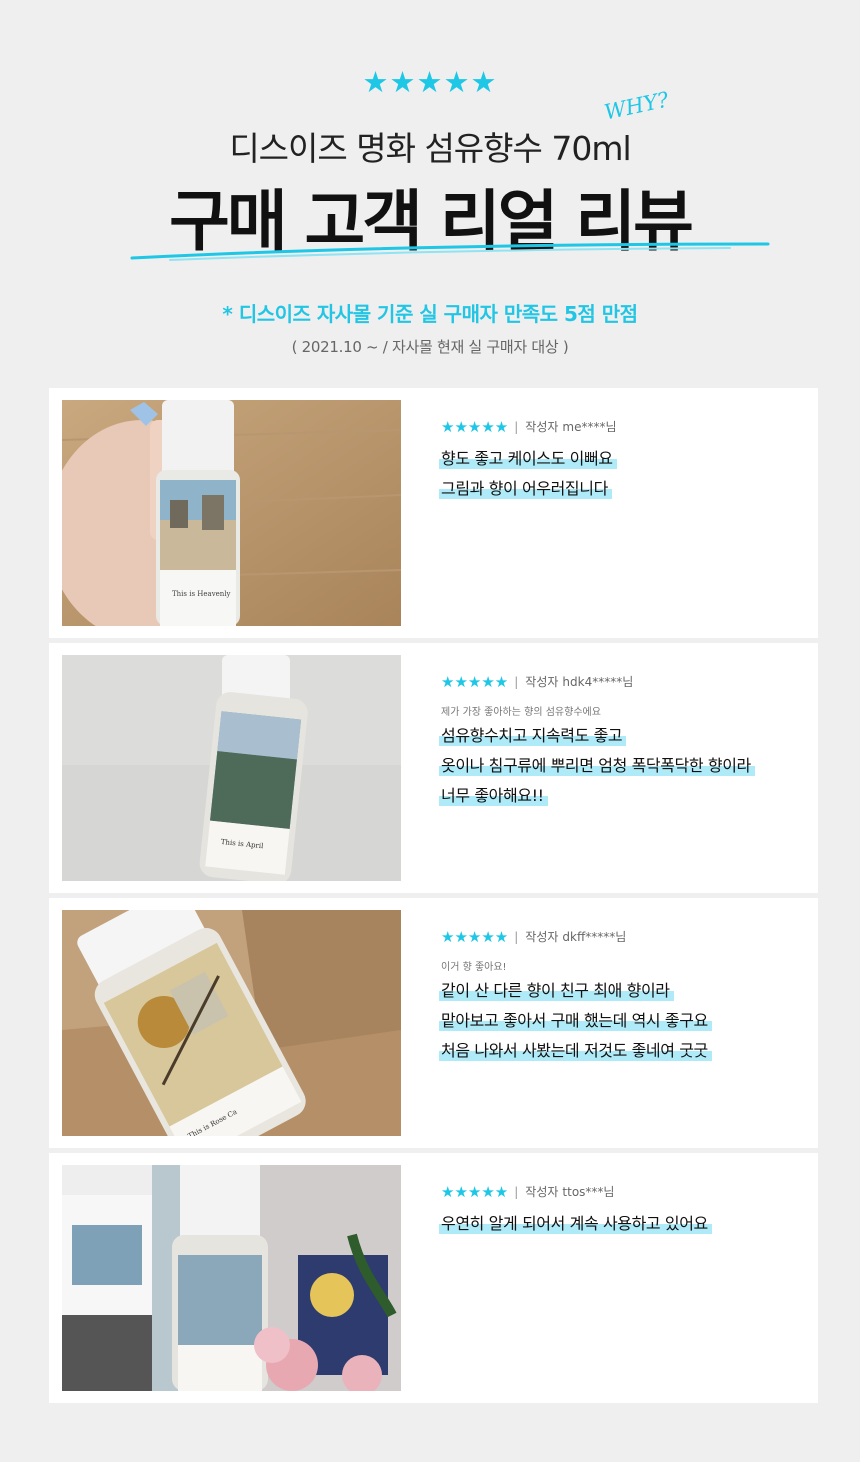 The width and height of the screenshot is (860, 1462). What do you see at coordinates (493, 796) in the screenshot?
I see `review-line: 너무 좋아해요!!` at bounding box center [493, 796].